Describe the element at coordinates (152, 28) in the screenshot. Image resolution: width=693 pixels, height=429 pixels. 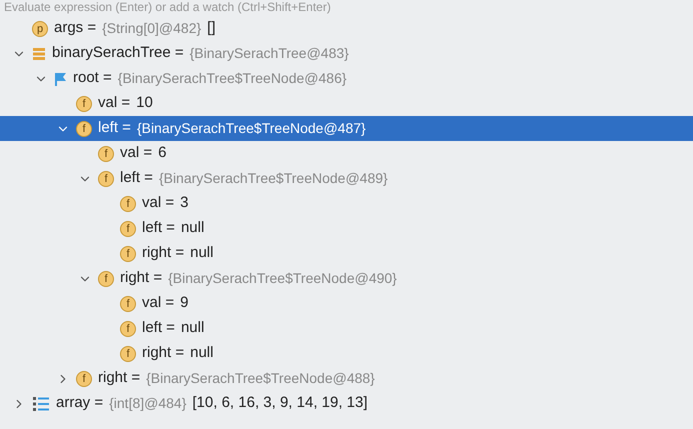
I see `type-text: {String[0]@482}` at that location.